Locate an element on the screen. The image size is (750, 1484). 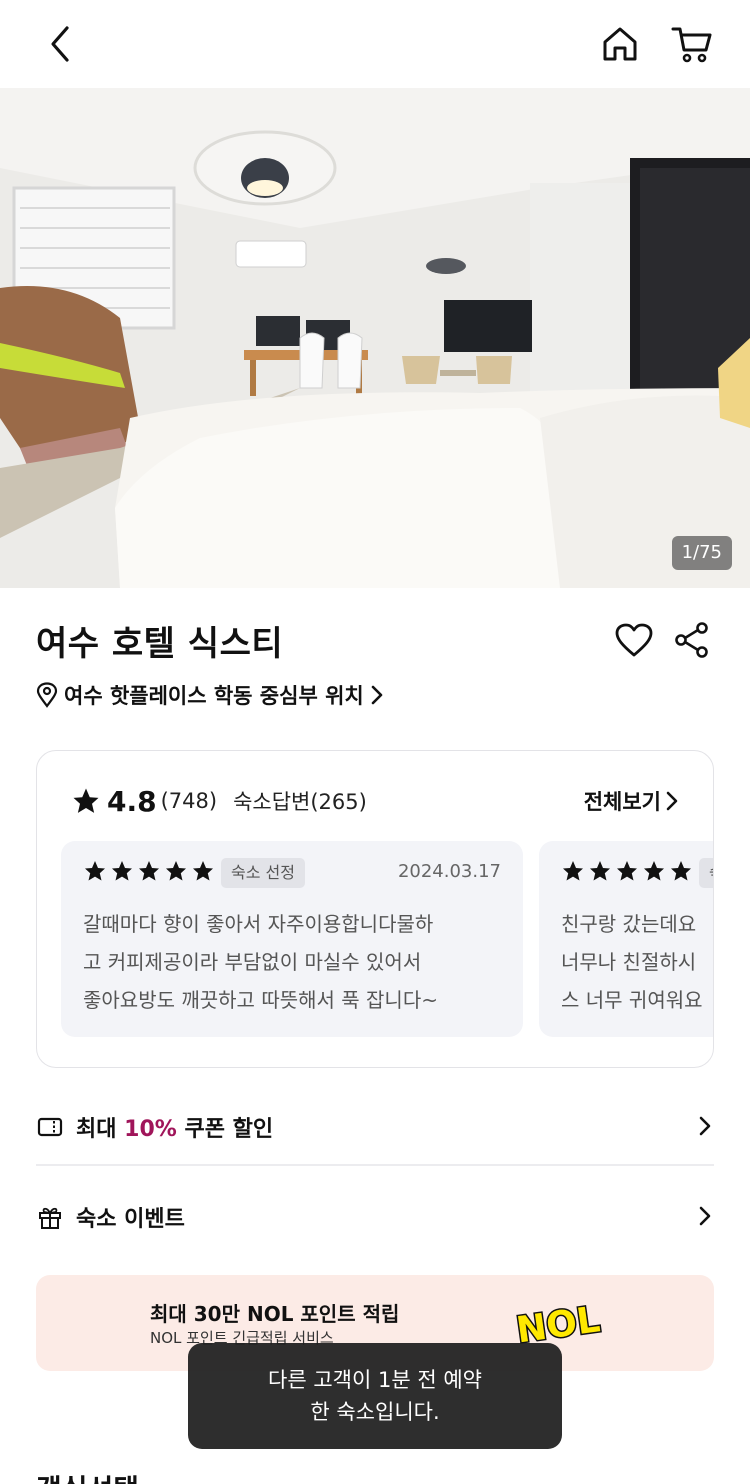
hotel-event-row: 숙소 이벤트 is located at coordinates (375, 1217).